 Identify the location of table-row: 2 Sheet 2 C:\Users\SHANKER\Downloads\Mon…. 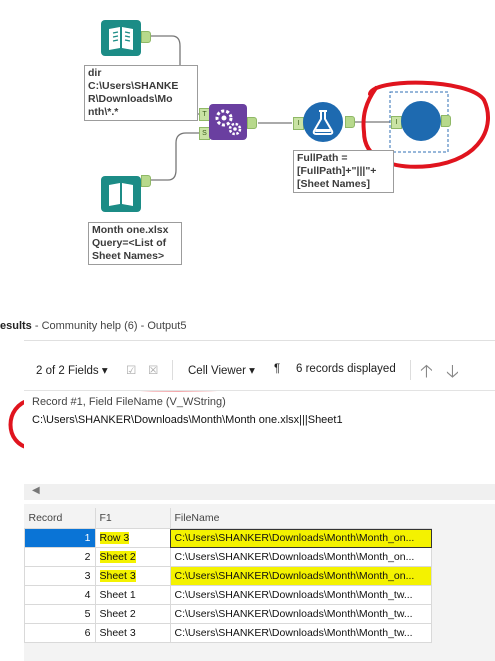
(228, 557).